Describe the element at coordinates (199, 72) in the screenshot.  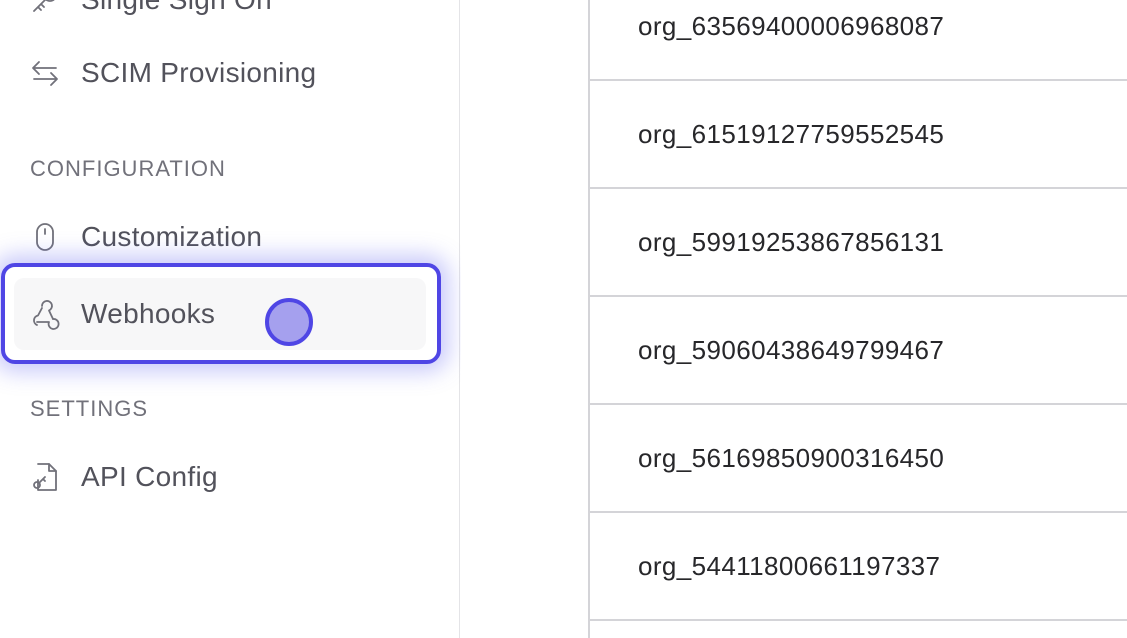
I see `sidebar-item-label: SCIM Provisioning` at that location.